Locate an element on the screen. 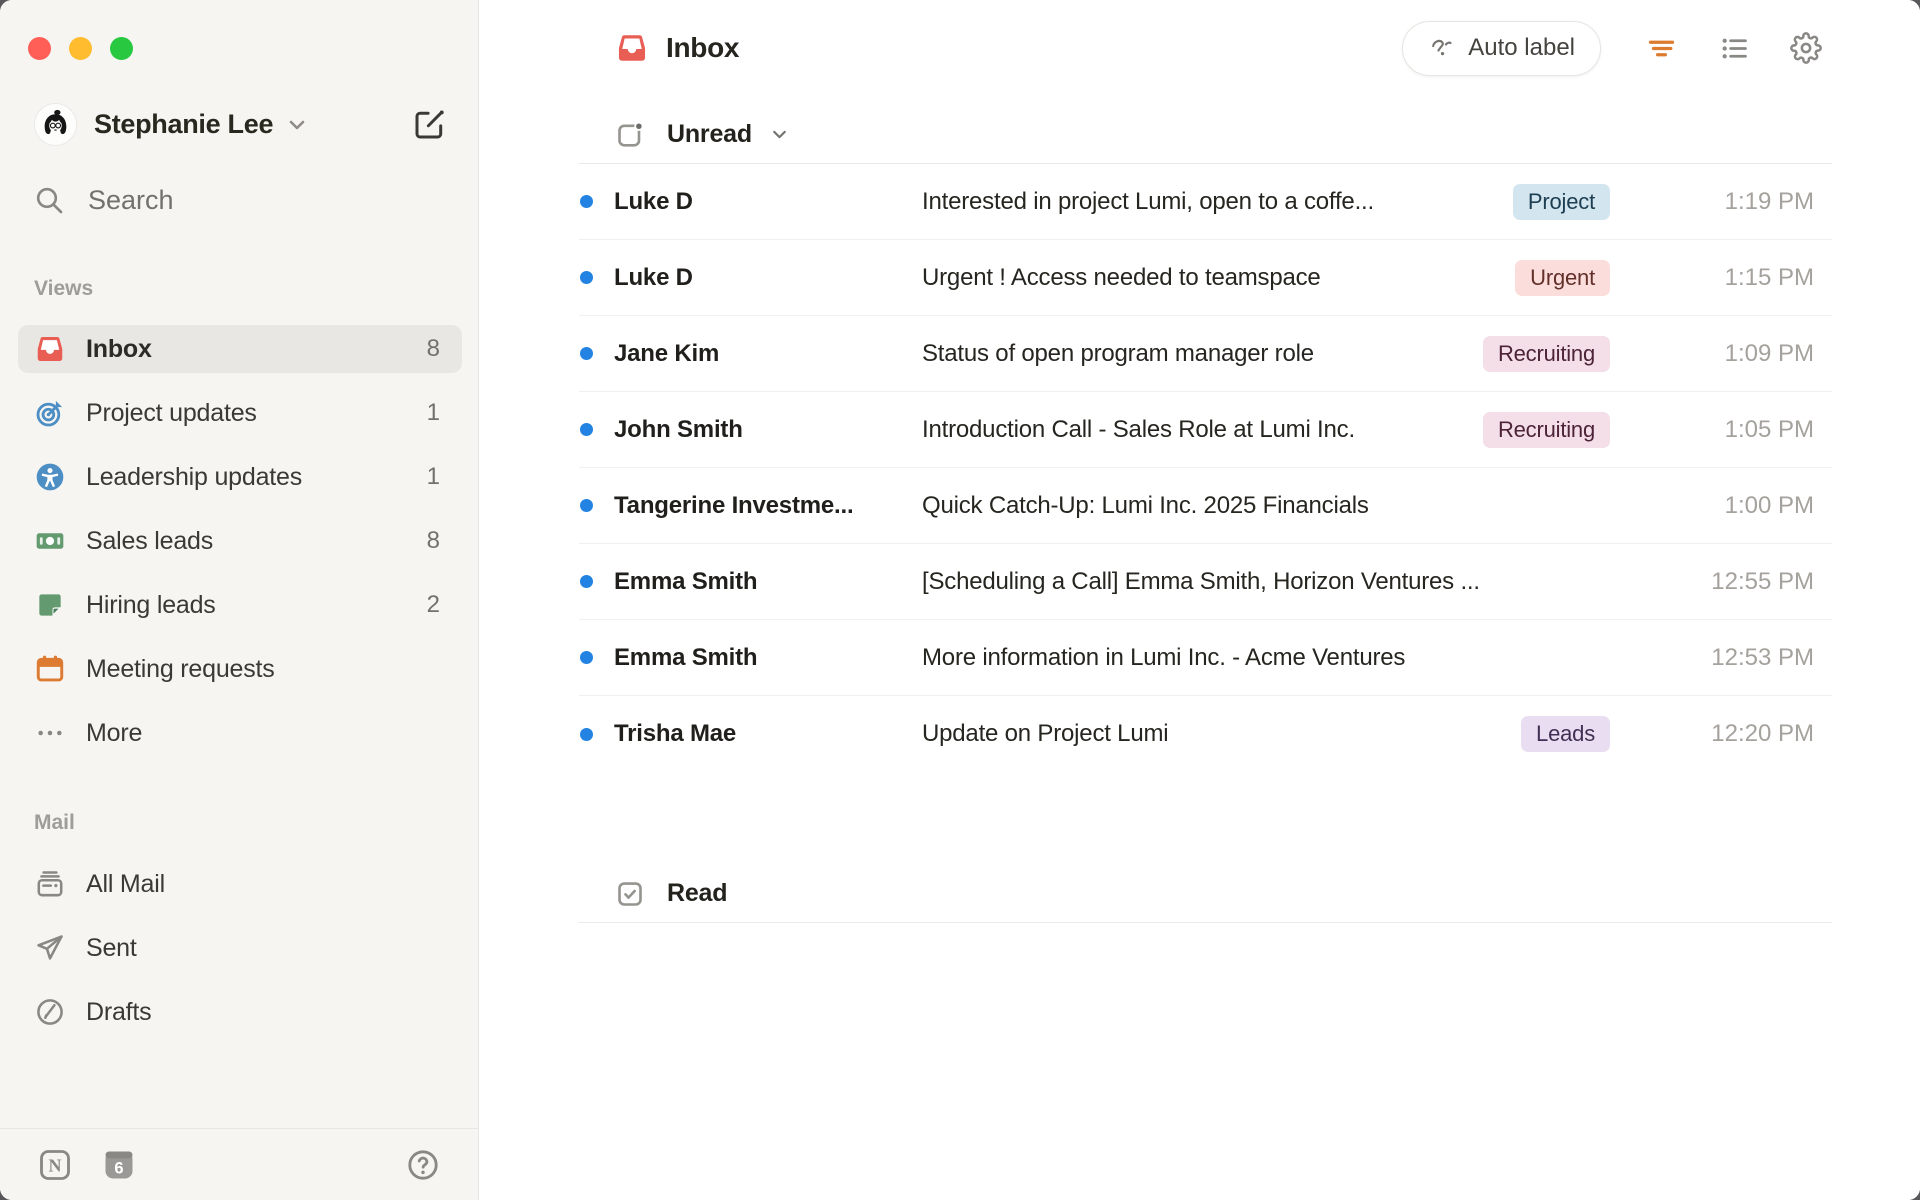 This screenshot has height=1200, width=1920. settings-button is located at coordinates (1806, 48).